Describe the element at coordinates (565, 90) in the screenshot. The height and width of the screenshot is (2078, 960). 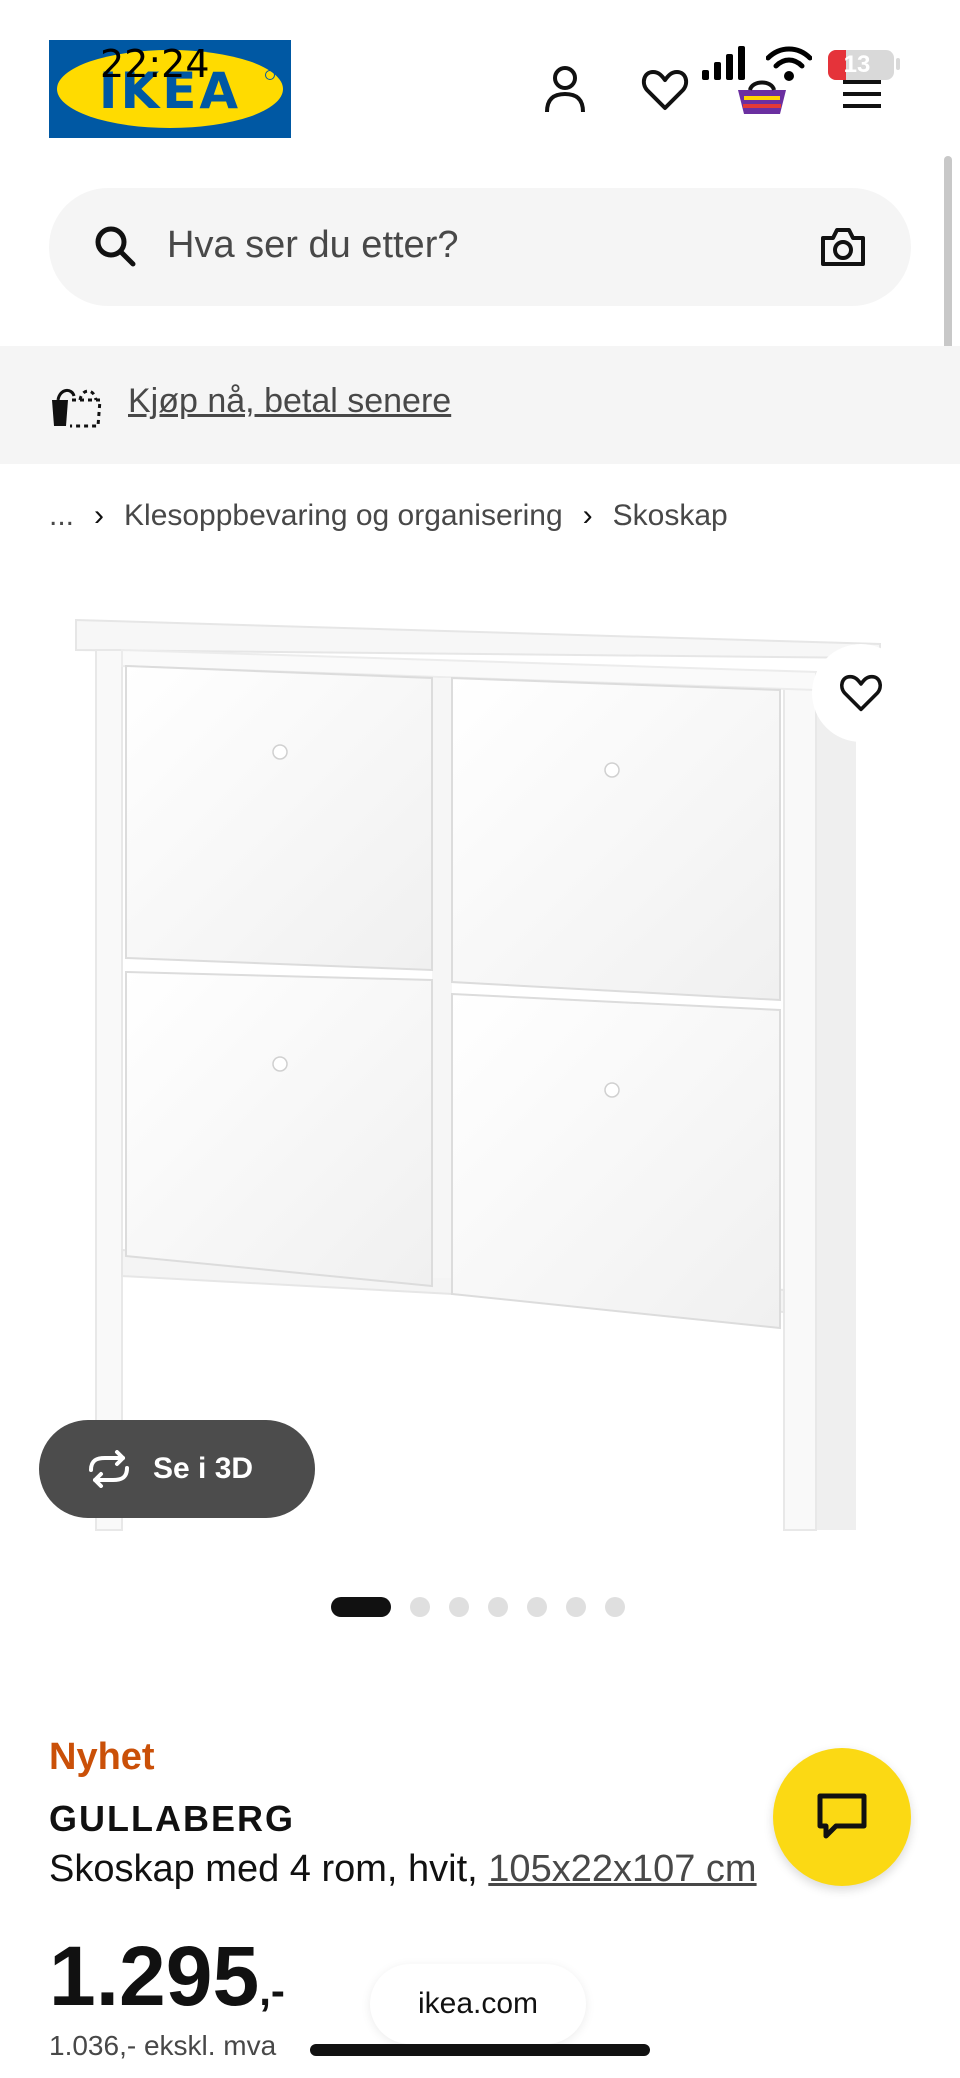
I see `profile-icon` at that location.